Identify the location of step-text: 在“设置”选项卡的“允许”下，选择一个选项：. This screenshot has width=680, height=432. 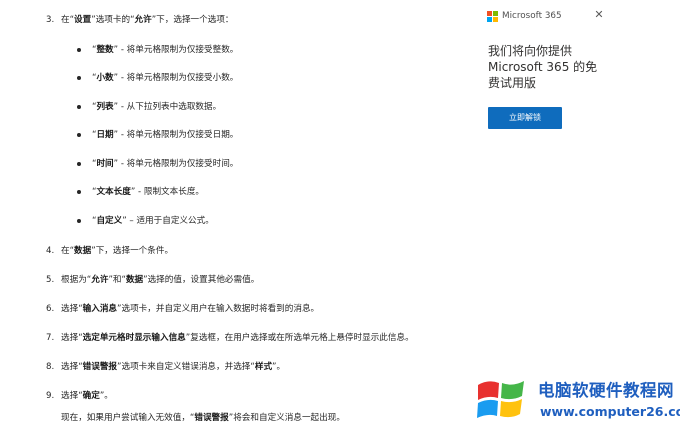
(147, 20).